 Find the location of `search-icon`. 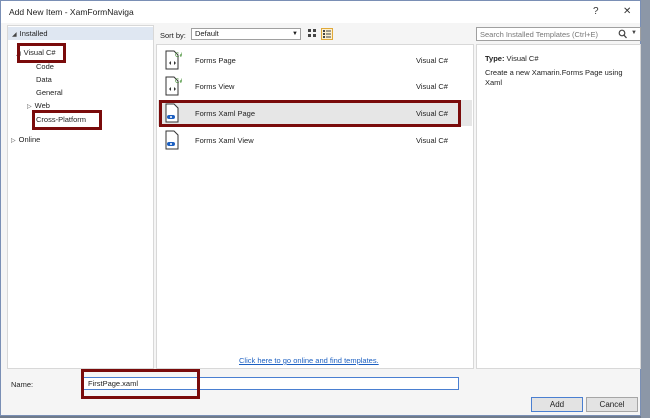

search-icon is located at coordinates (622, 34).